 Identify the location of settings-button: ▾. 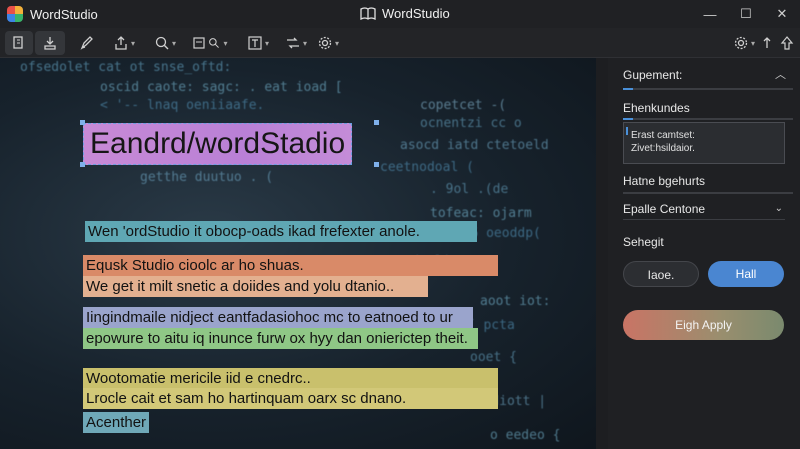
(328, 43).